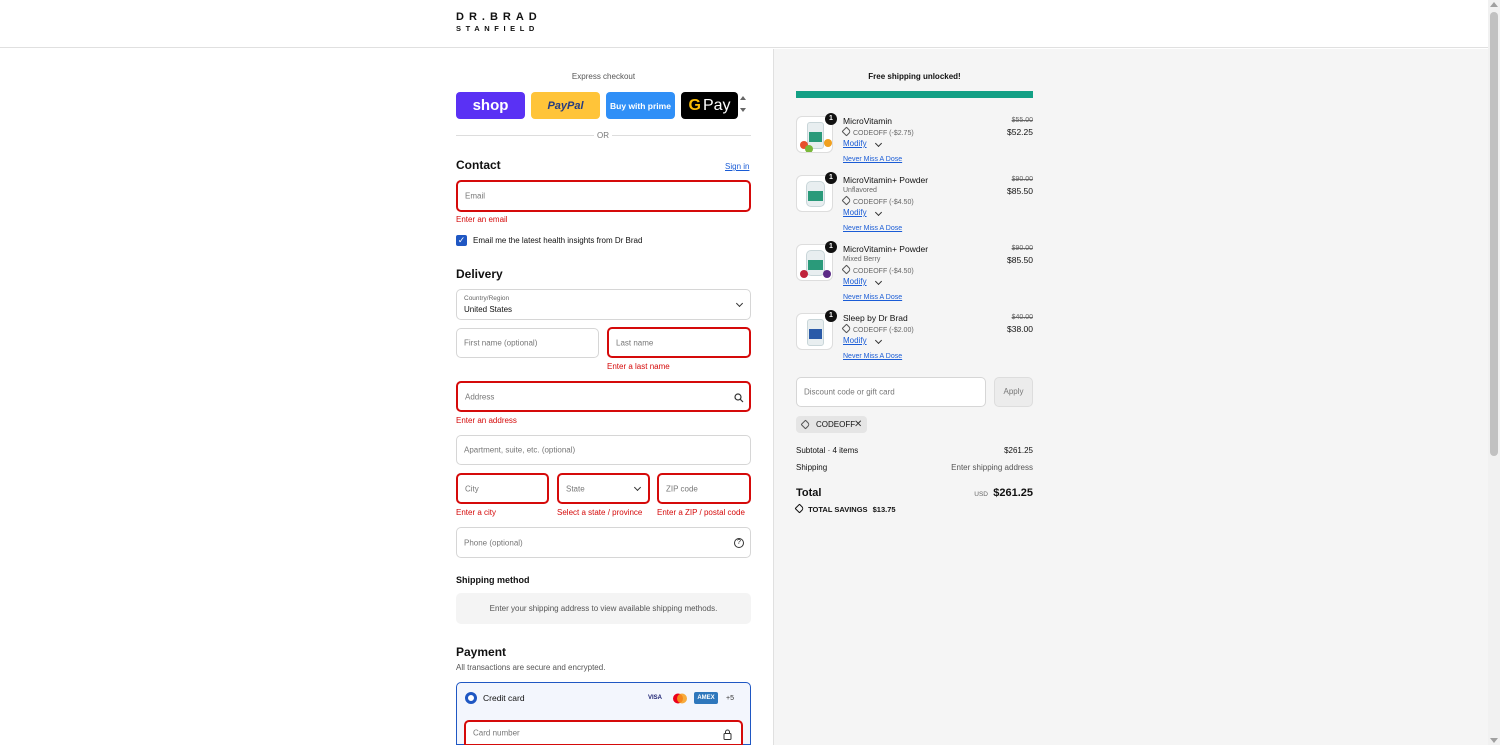 This screenshot has height=745, width=1500. What do you see at coordinates (883, 330) in the screenshot?
I see `item-discount-text: CODEOFF (-$2.00)` at bounding box center [883, 330].